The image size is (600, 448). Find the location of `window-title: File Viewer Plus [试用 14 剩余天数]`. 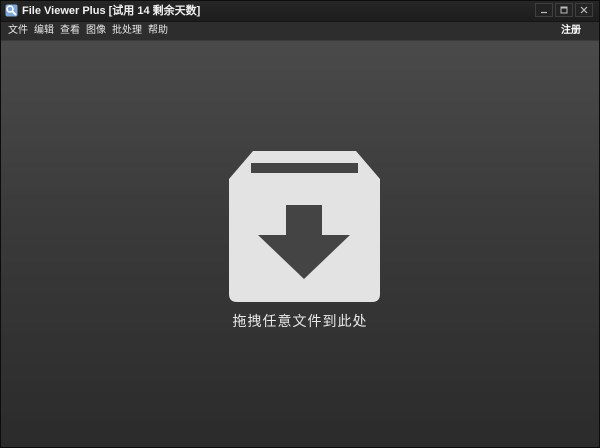

window-title: File Viewer Plus [试用 14 剩余天数] is located at coordinates (111, 11).